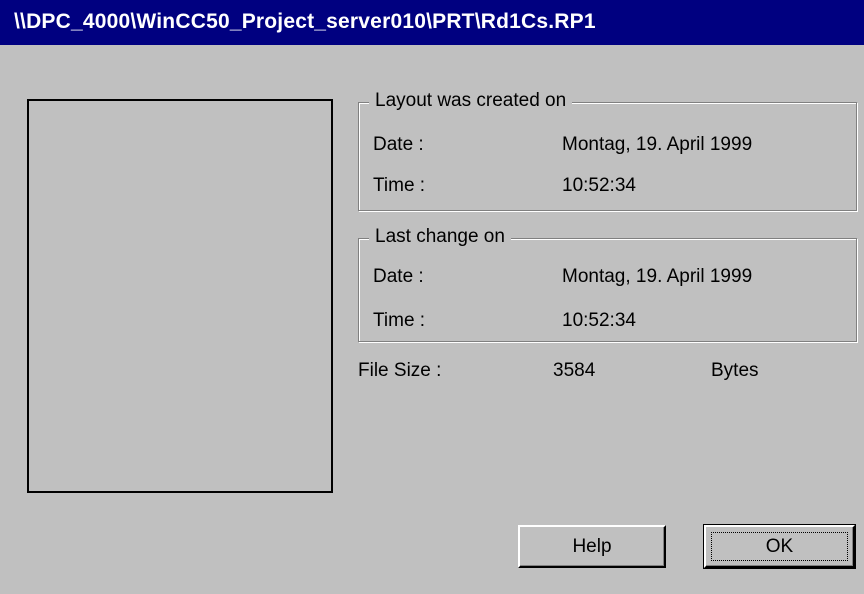  Describe the element at coordinates (399, 185) in the screenshot. I see `created-time-label: Time :` at that location.